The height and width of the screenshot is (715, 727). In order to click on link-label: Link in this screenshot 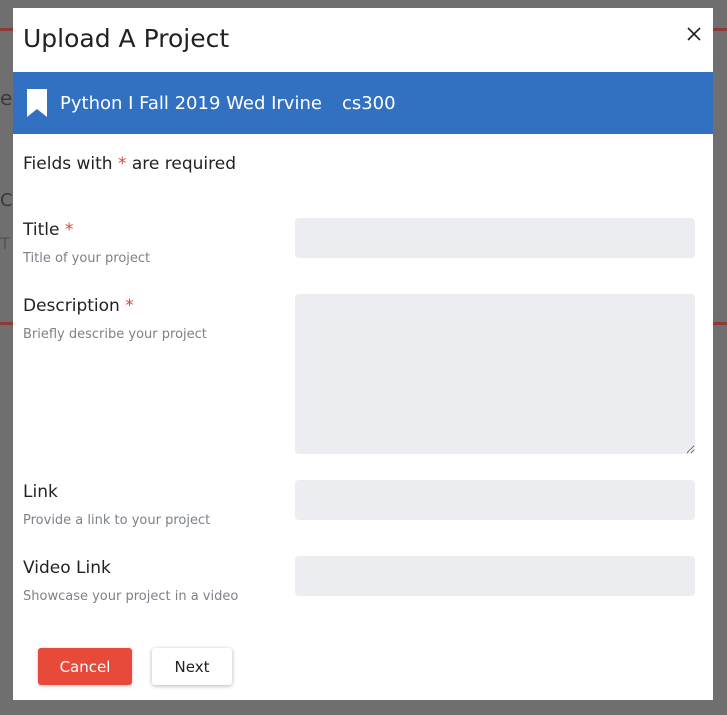, I will do `click(40, 492)`.